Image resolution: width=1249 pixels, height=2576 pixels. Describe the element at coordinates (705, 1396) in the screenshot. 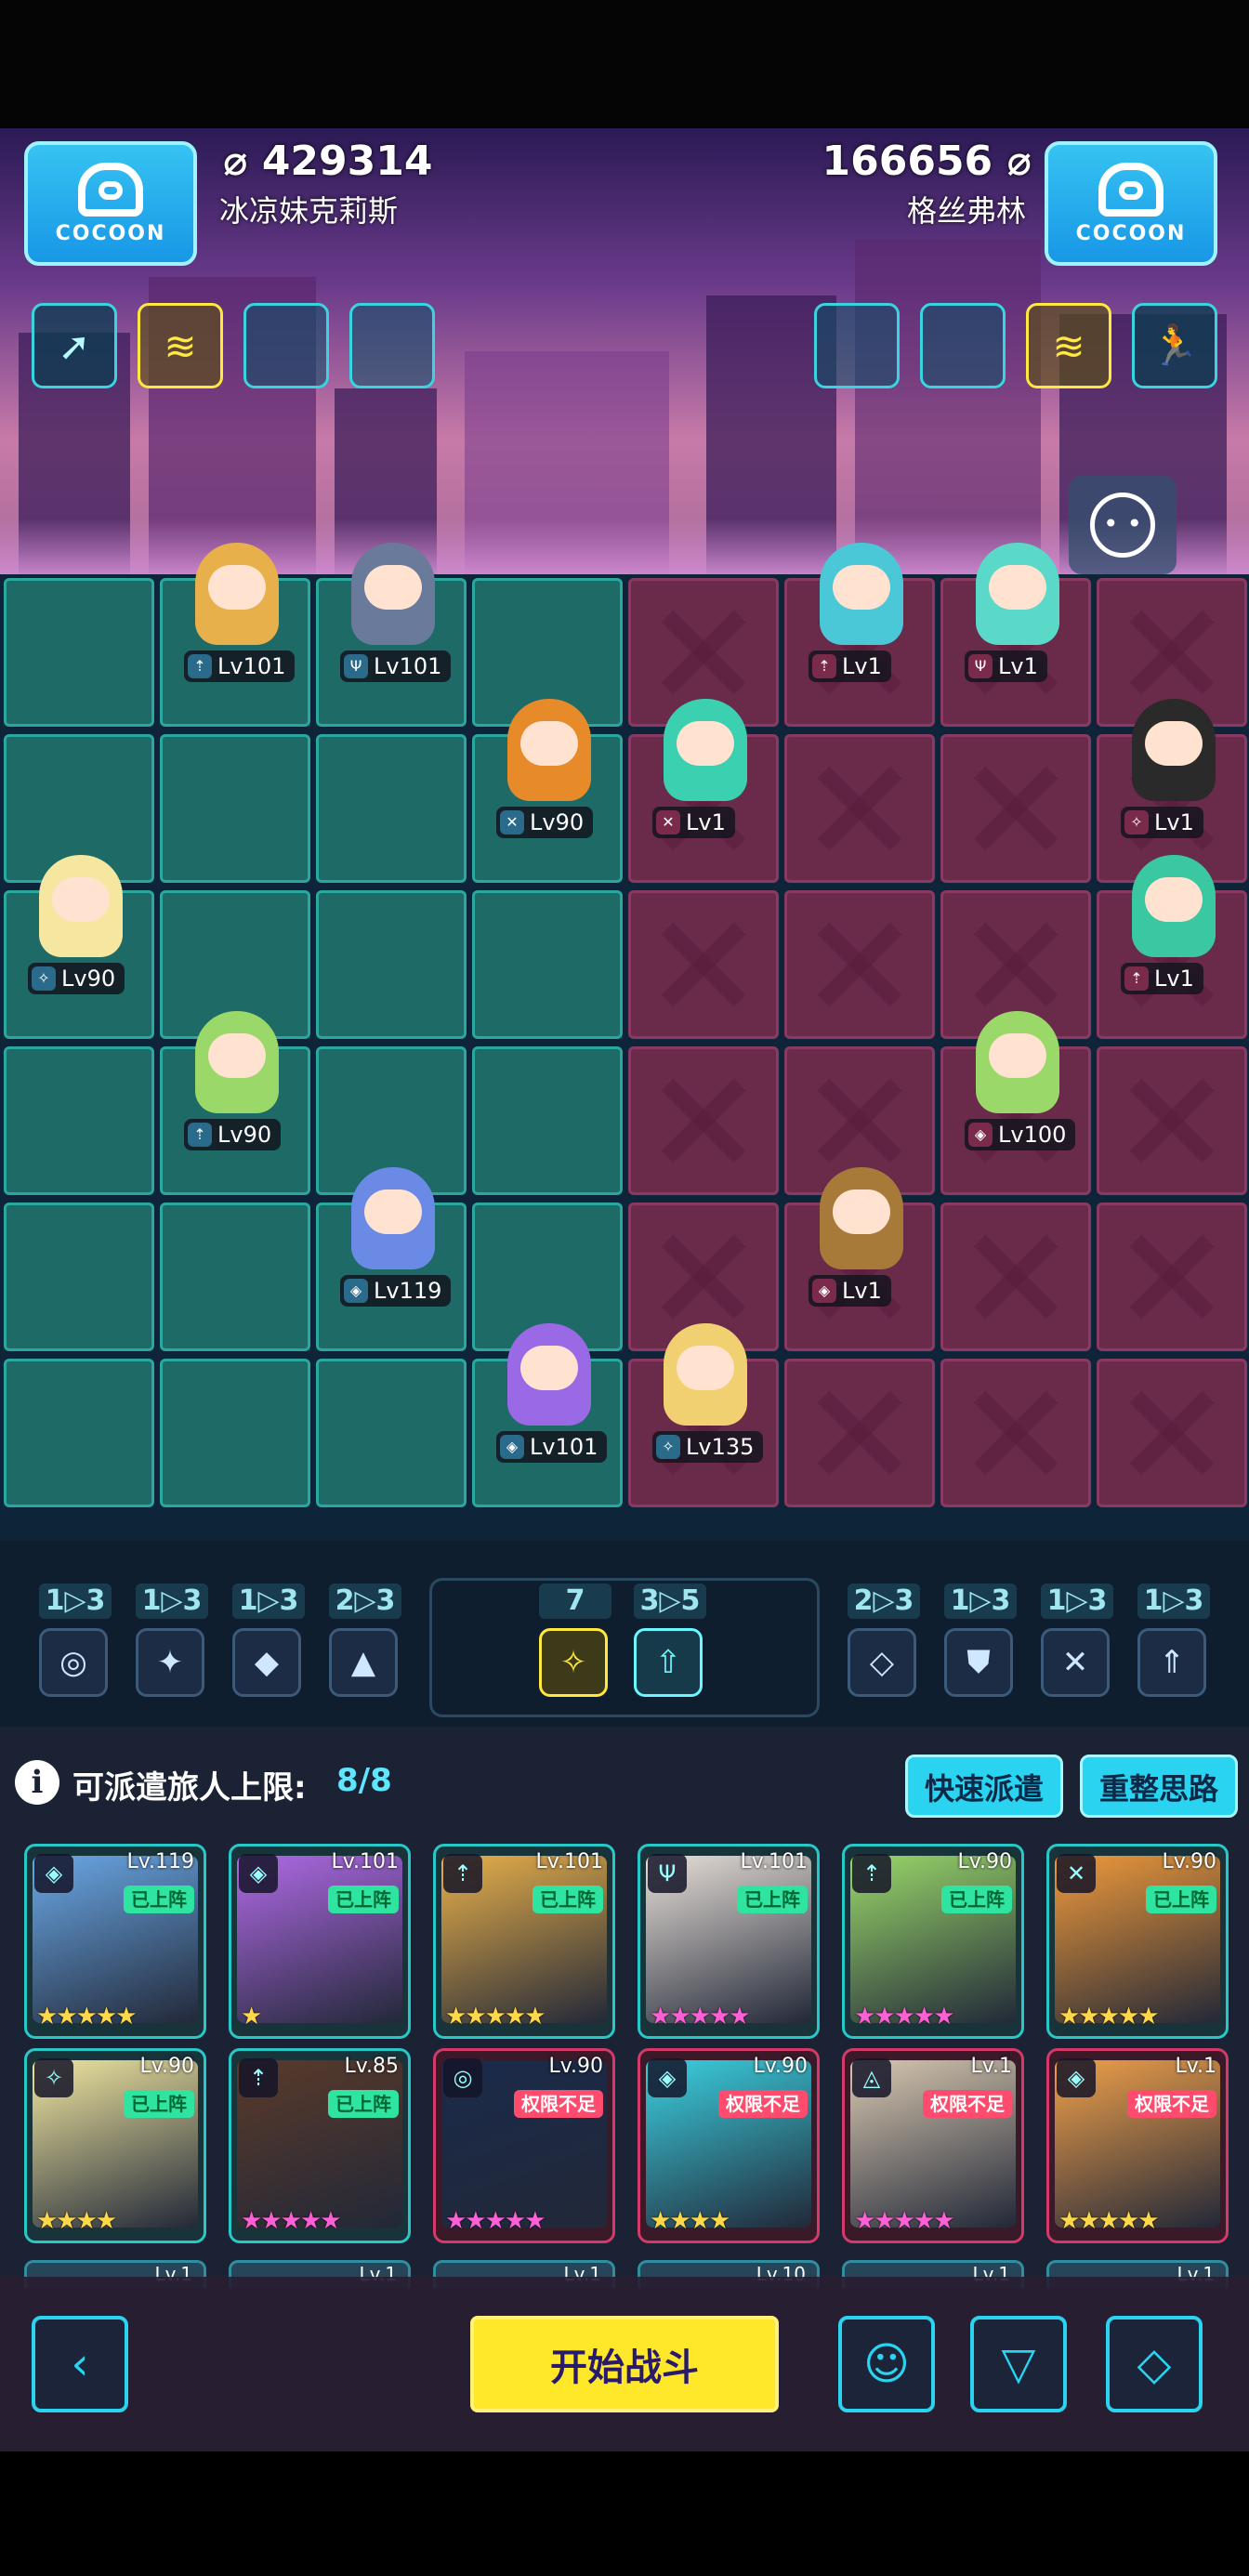

I see `ally-unit: ✧ Lv135` at that location.